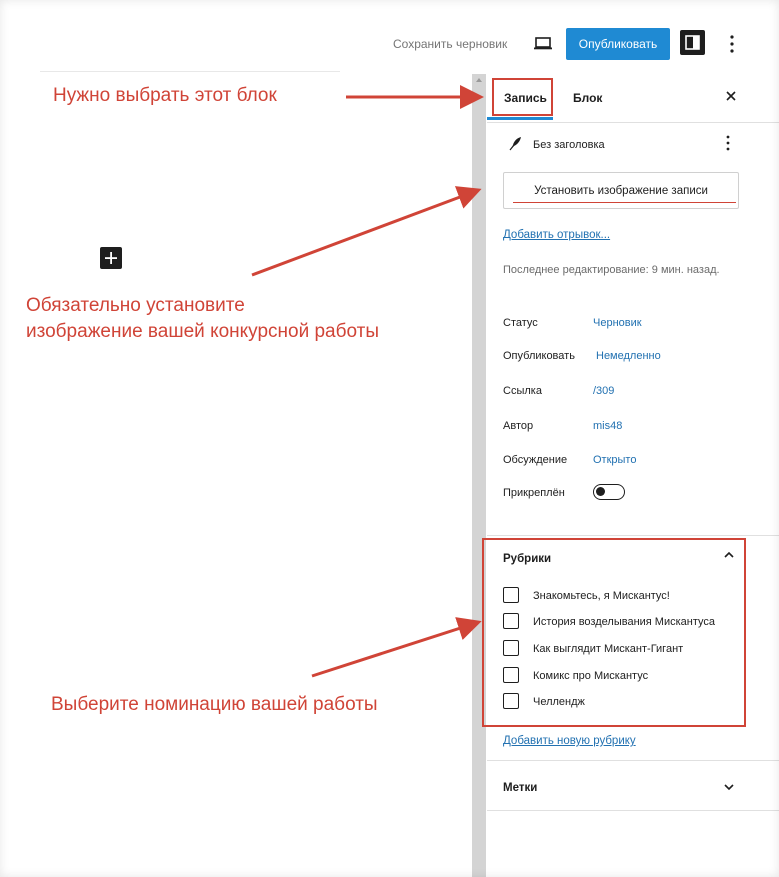 The height and width of the screenshot is (877, 779). Describe the element at coordinates (135, 305) in the screenshot. I see `annotation-set-image-line1: Обязательно установите` at that location.